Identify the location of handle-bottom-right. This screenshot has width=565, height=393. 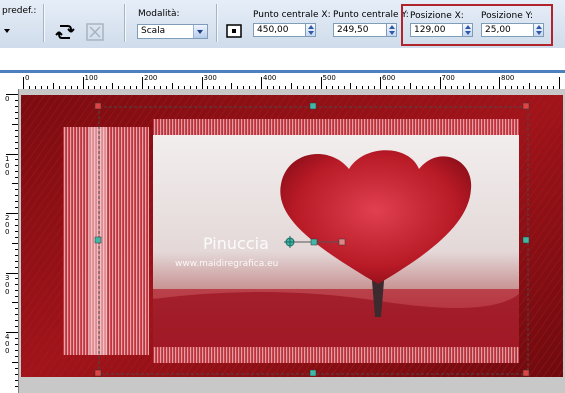
(526, 373).